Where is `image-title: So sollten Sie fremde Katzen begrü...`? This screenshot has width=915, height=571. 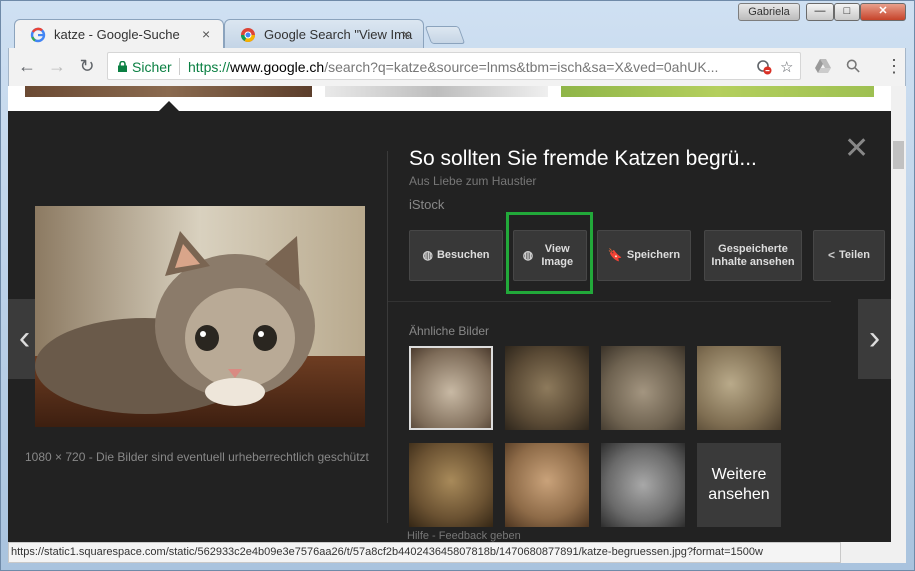 image-title: So sollten Sie fremde Katzen begrü... is located at coordinates (583, 159).